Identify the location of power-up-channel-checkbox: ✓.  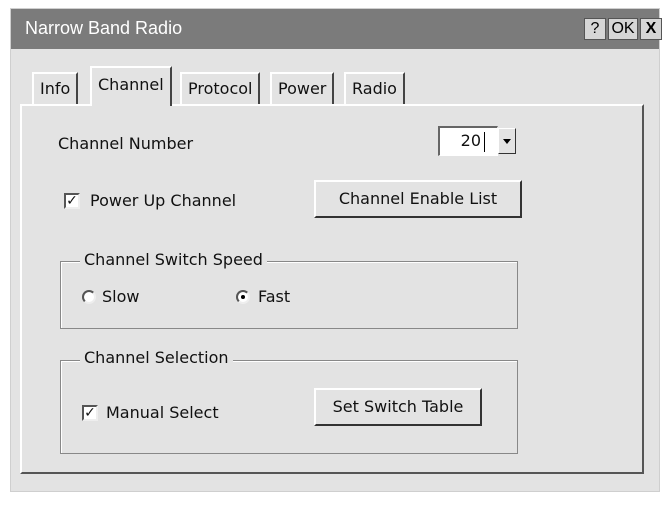
(72, 201).